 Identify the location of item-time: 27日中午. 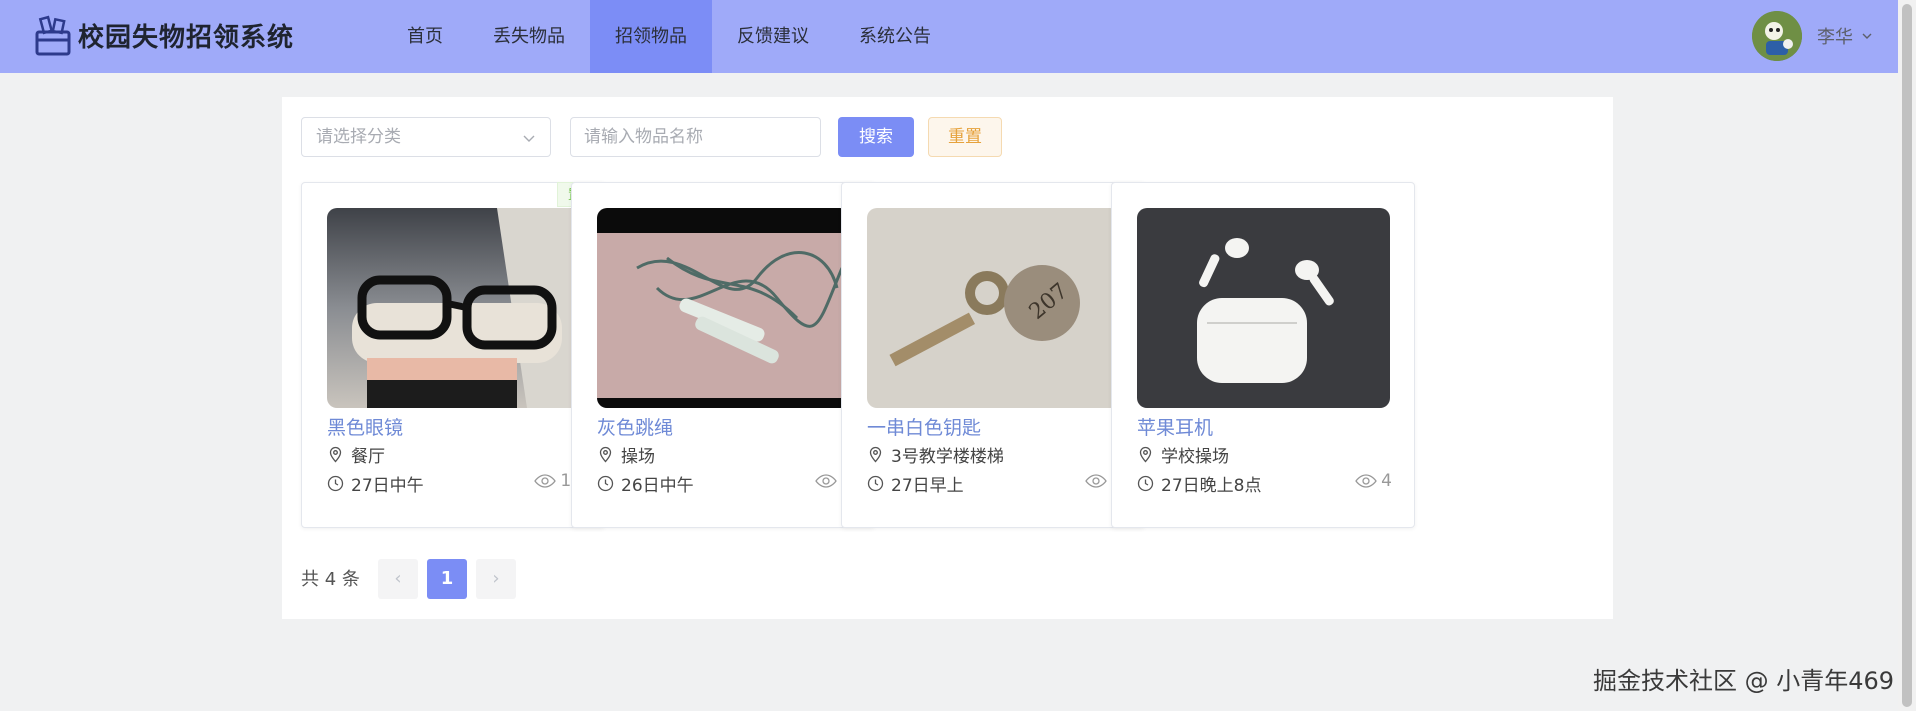
(375, 483).